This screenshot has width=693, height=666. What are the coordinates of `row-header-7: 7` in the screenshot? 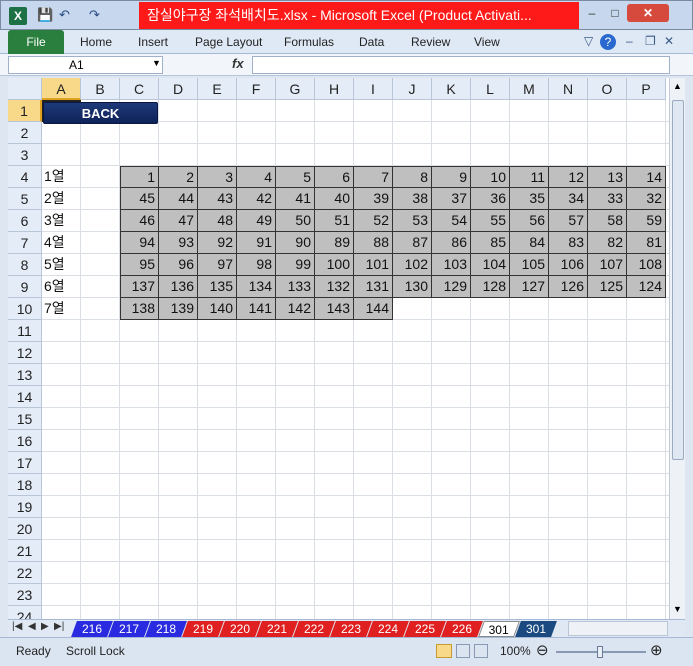 It's located at (25, 243).